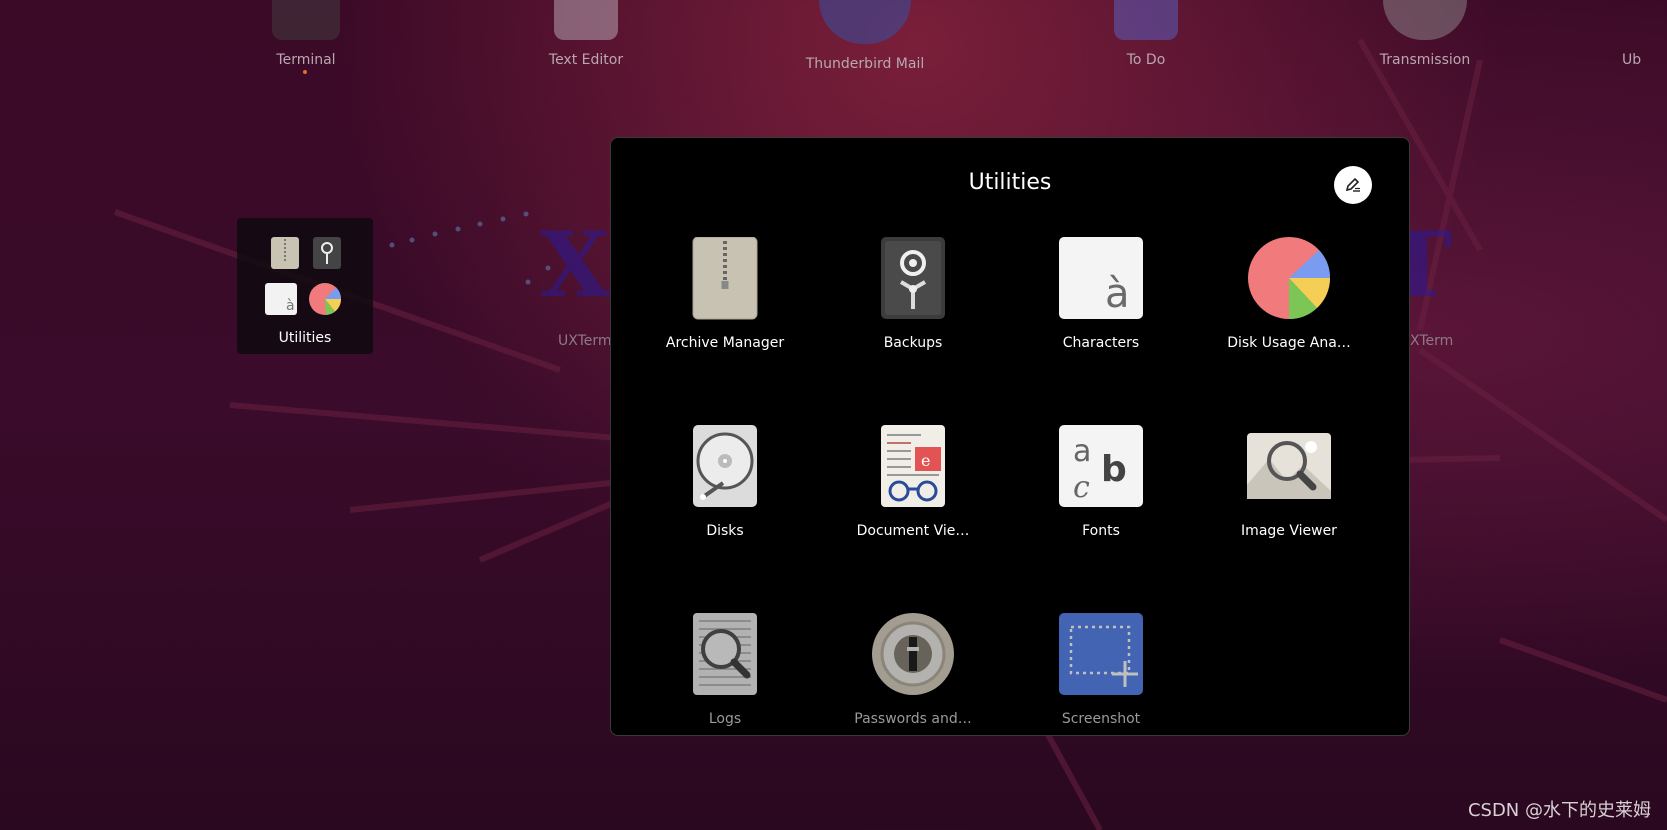 This screenshot has height=830, width=1667. I want to click on dock-app-thunderbird: Thunderbird Mail, so click(865, 36).